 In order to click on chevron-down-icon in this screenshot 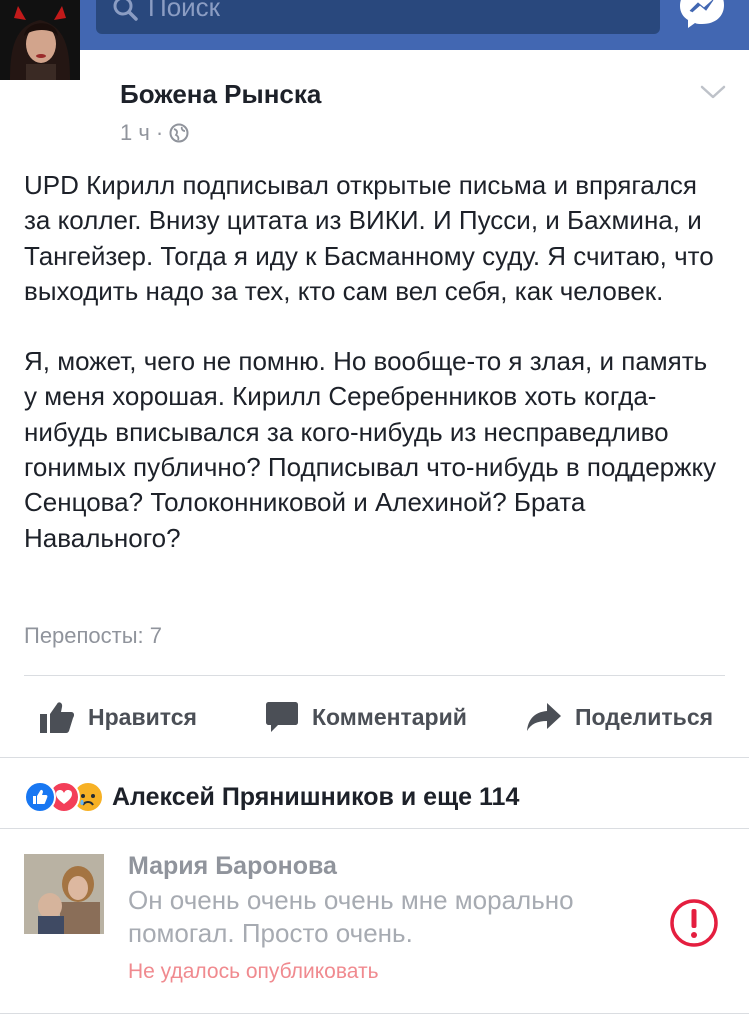, I will do `click(713, 92)`.